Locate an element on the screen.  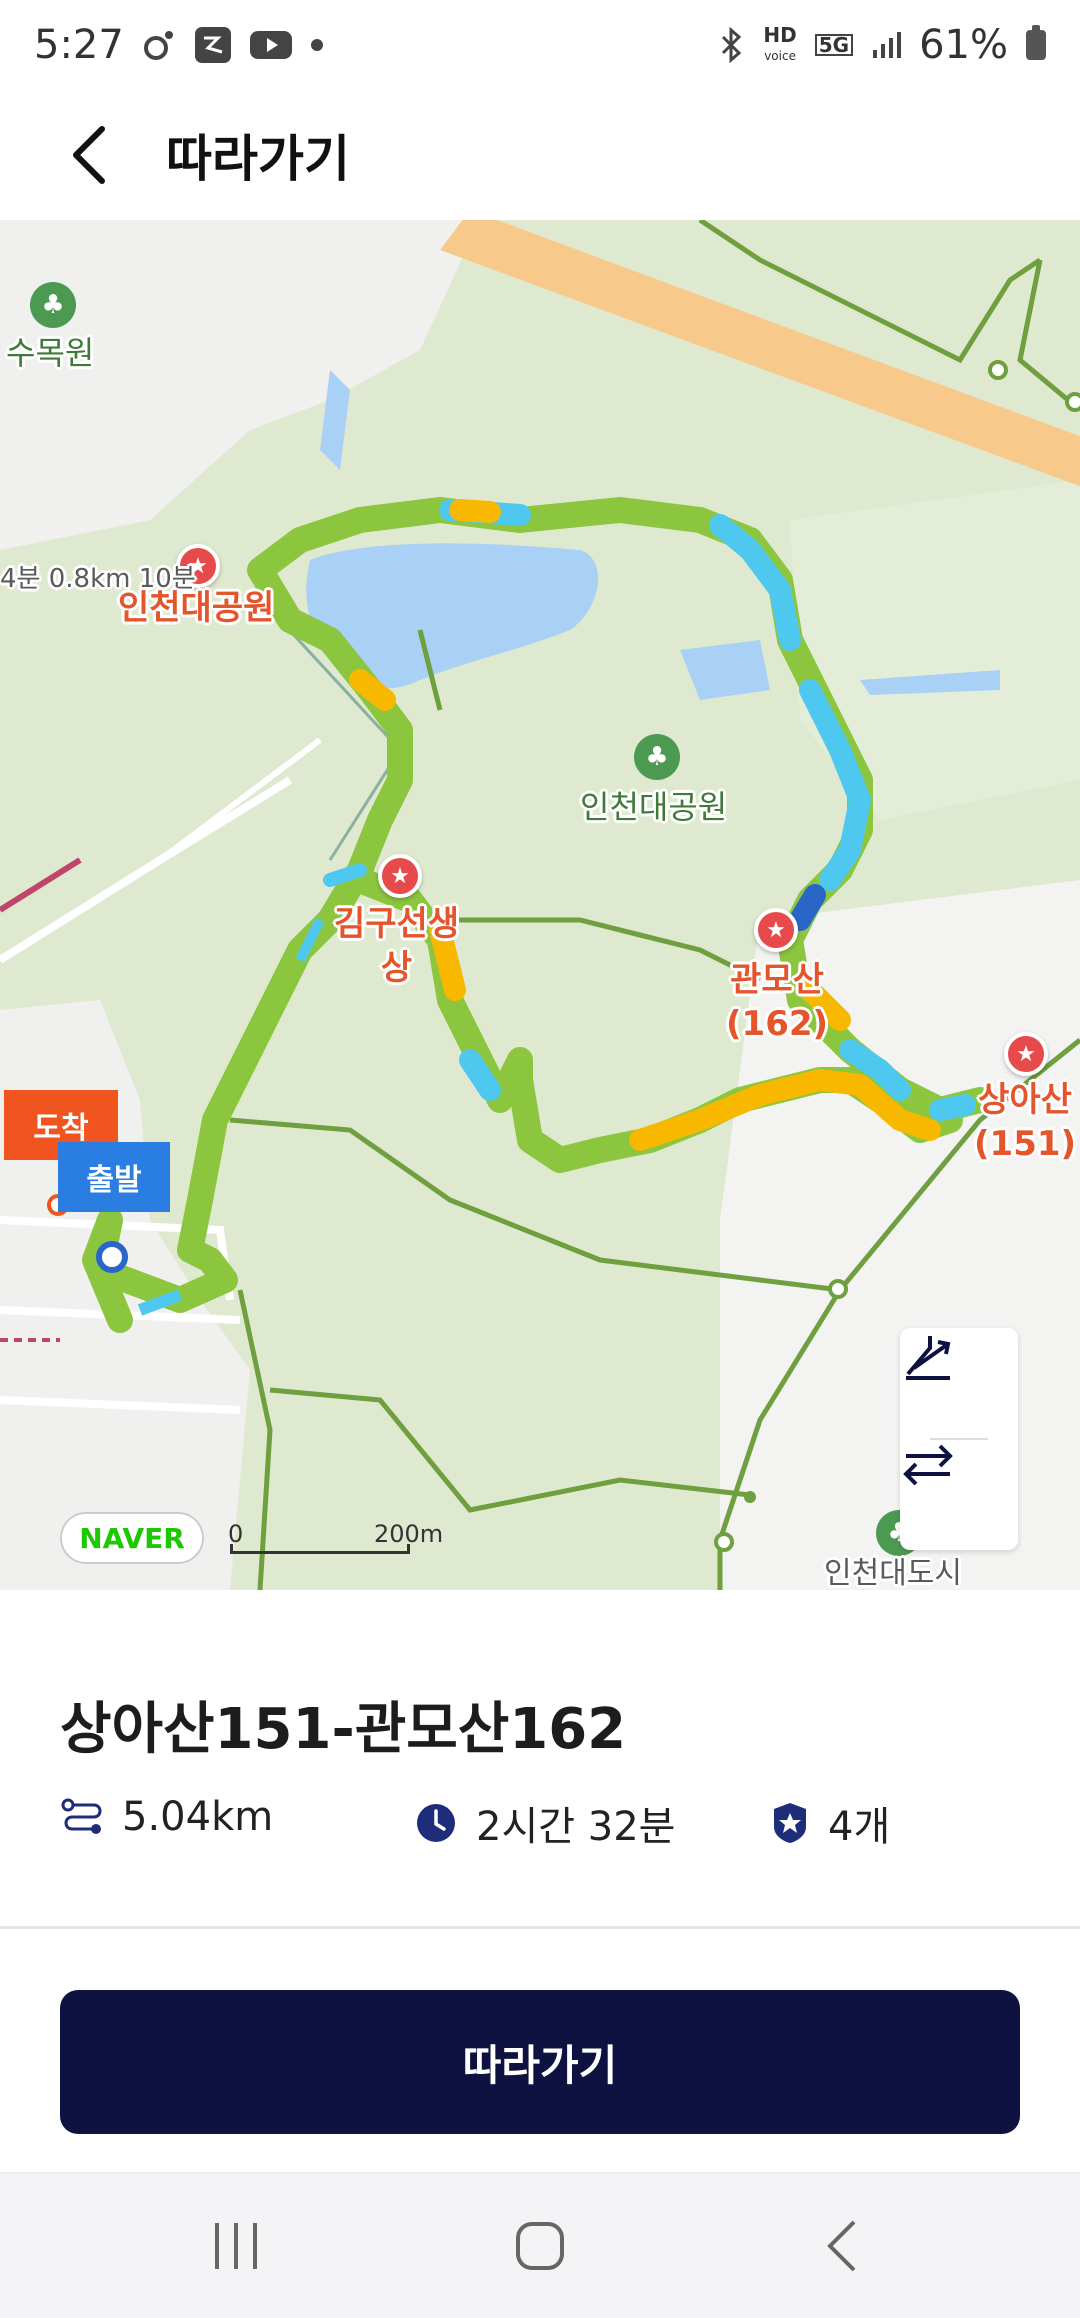
bluetooth-icon is located at coordinates (732, 45).